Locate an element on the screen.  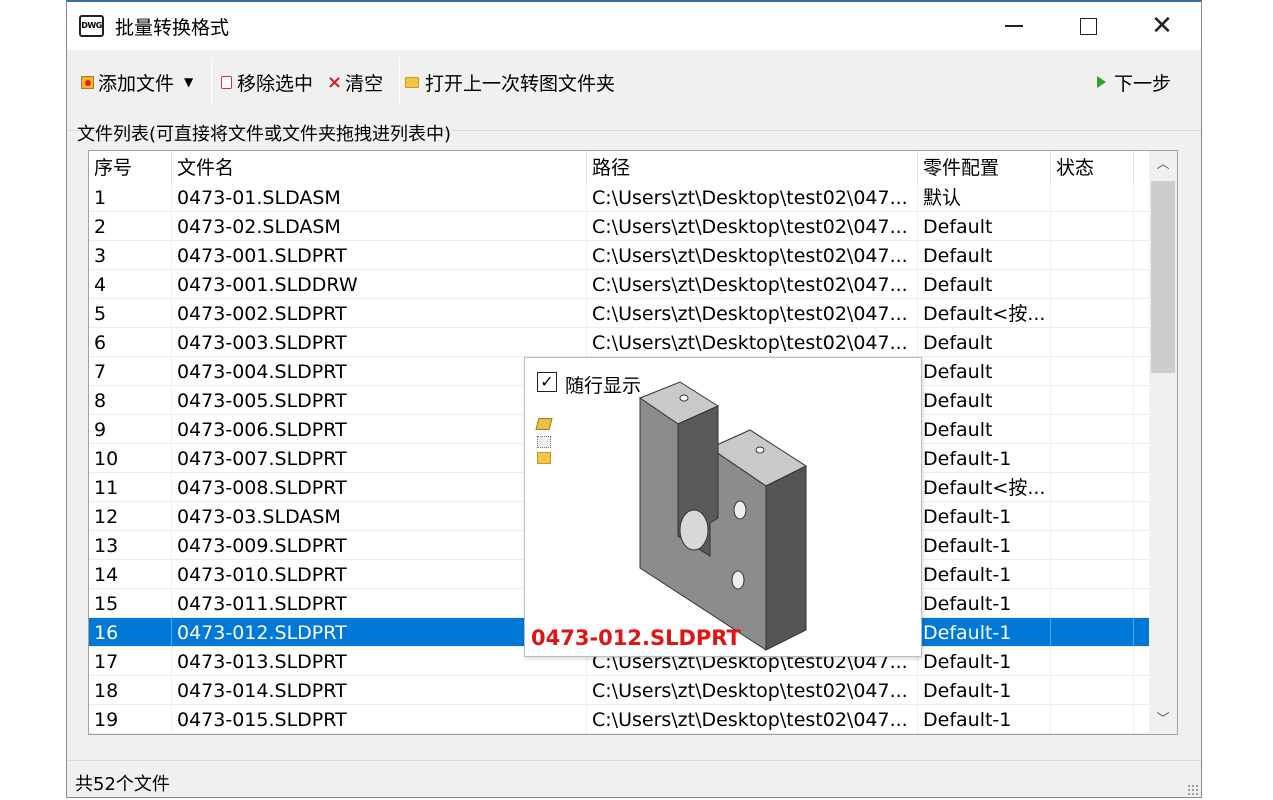
part-3d-model-image is located at coordinates (723, 516).